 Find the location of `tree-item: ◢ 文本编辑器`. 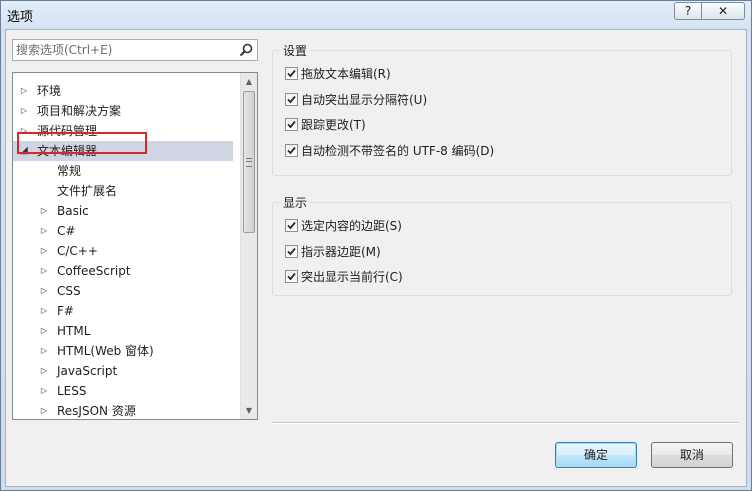

tree-item: ◢ 文本编辑器 is located at coordinates (123, 151).